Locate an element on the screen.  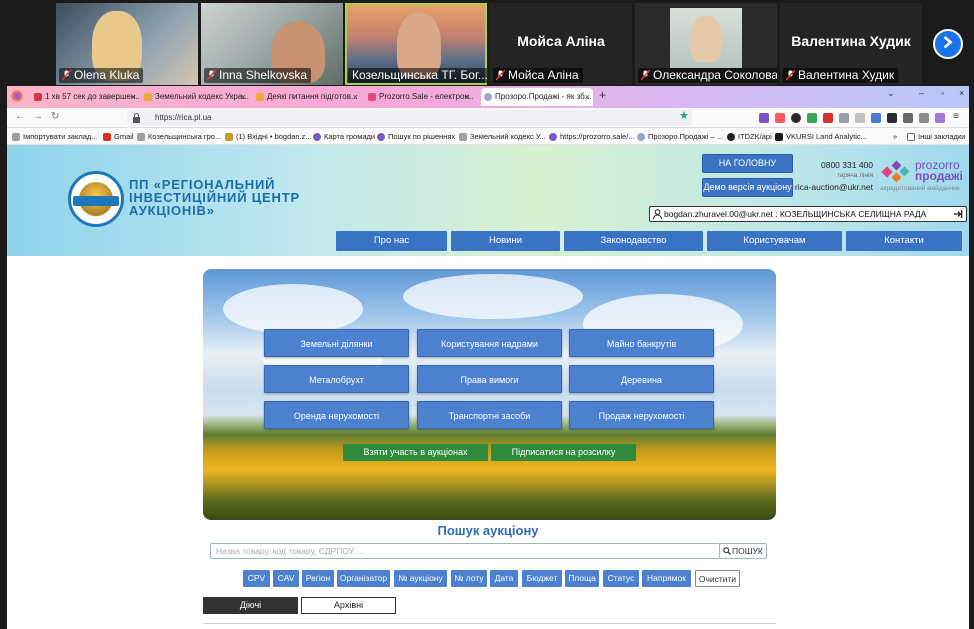
menu-contacts: Контакти is located at coordinates (904, 241).